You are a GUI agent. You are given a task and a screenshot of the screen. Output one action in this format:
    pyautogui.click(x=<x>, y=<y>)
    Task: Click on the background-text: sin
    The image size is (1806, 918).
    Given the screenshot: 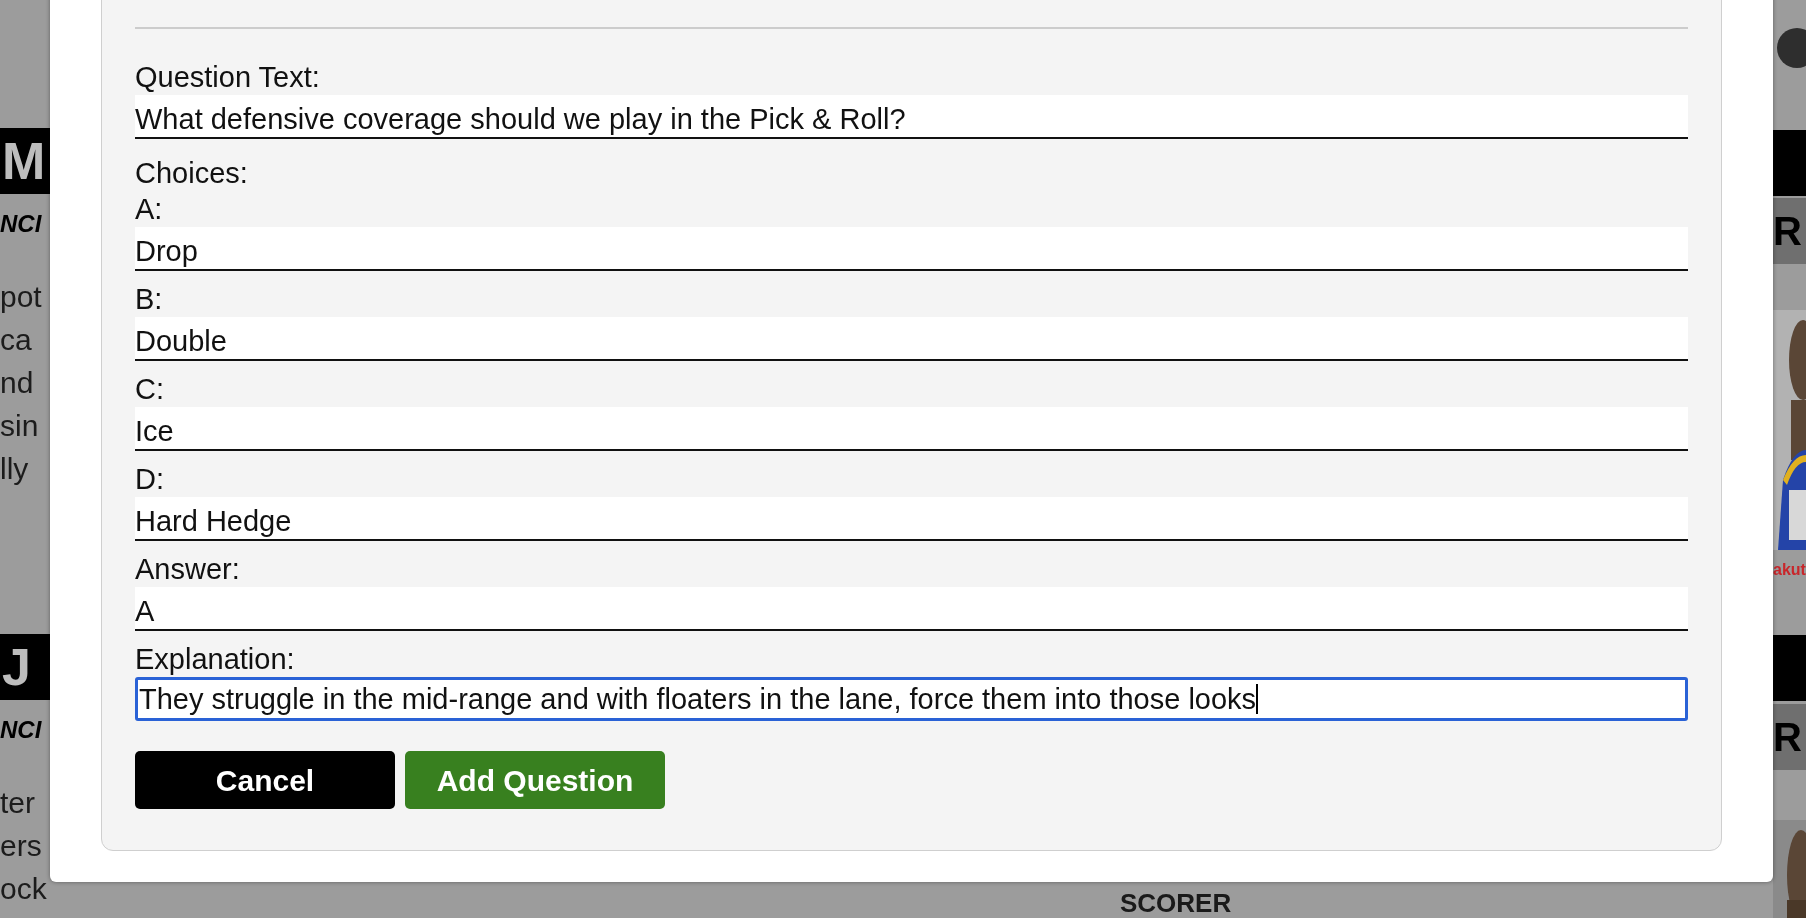 What is the action you would take?
    pyautogui.click(x=19, y=426)
    